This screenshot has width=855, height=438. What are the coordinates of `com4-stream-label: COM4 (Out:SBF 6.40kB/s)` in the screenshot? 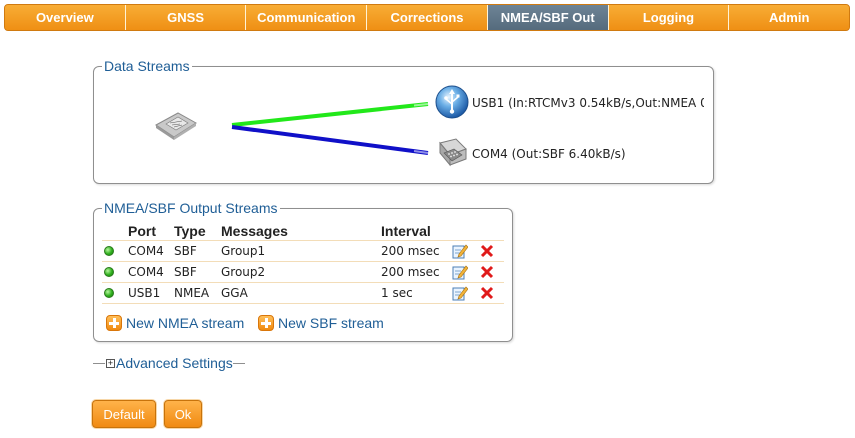 It's located at (549, 154).